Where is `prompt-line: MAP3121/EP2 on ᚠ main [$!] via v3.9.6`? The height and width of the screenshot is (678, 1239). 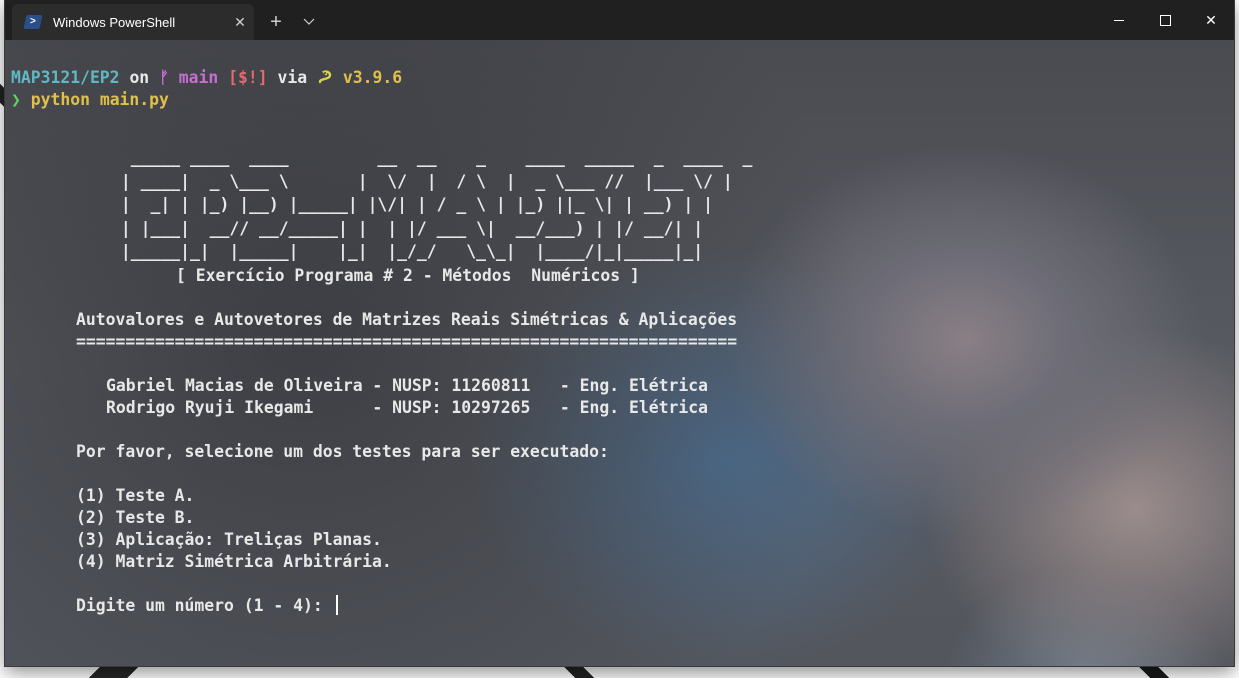 prompt-line: MAP3121/EP2 on ᚠ main [$!] via v3.9.6 is located at coordinates (206, 78).